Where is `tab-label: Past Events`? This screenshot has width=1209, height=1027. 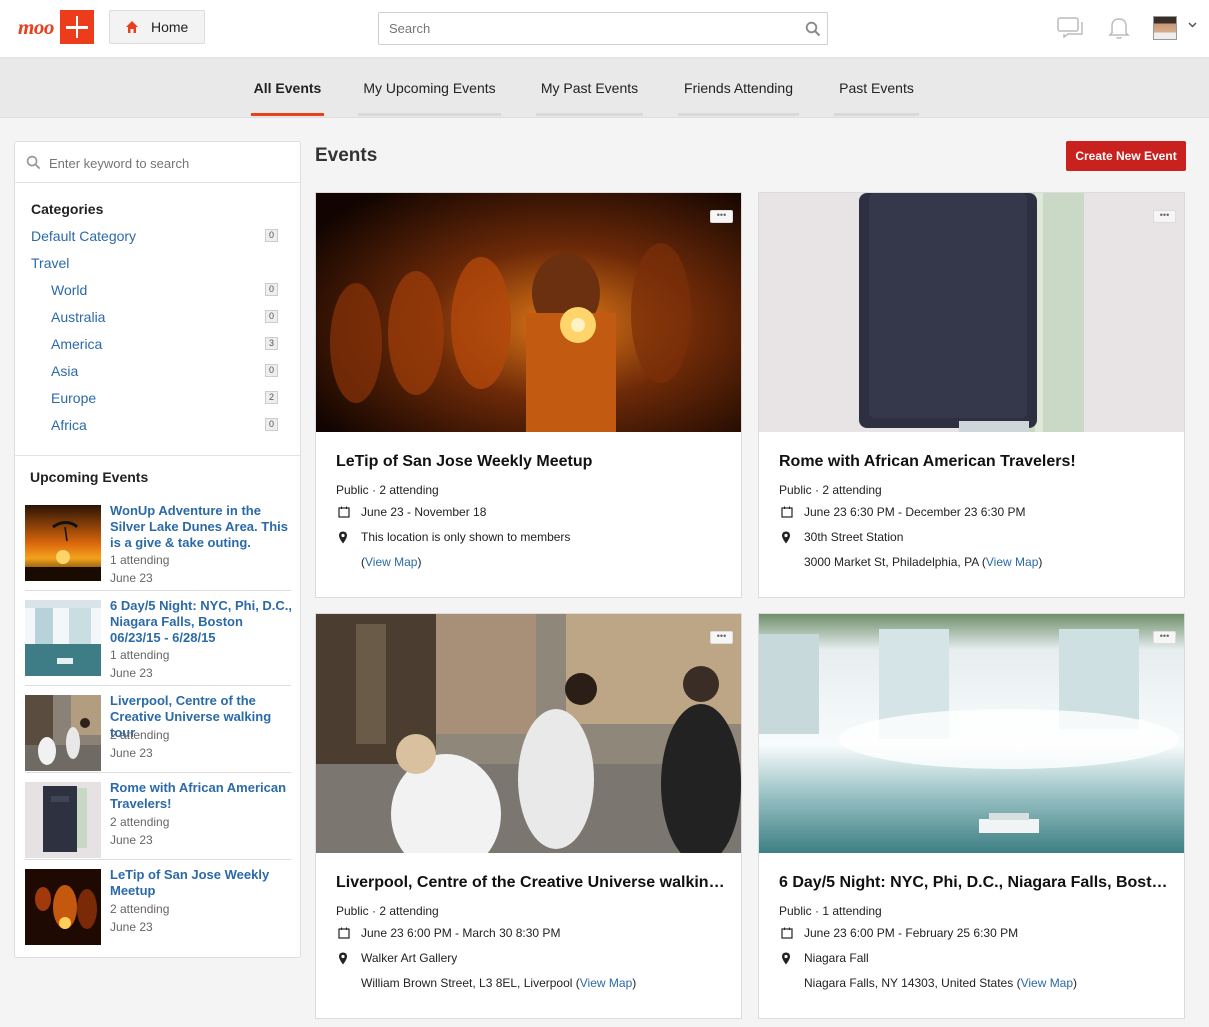 tab-label: Past Events is located at coordinates (876, 88).